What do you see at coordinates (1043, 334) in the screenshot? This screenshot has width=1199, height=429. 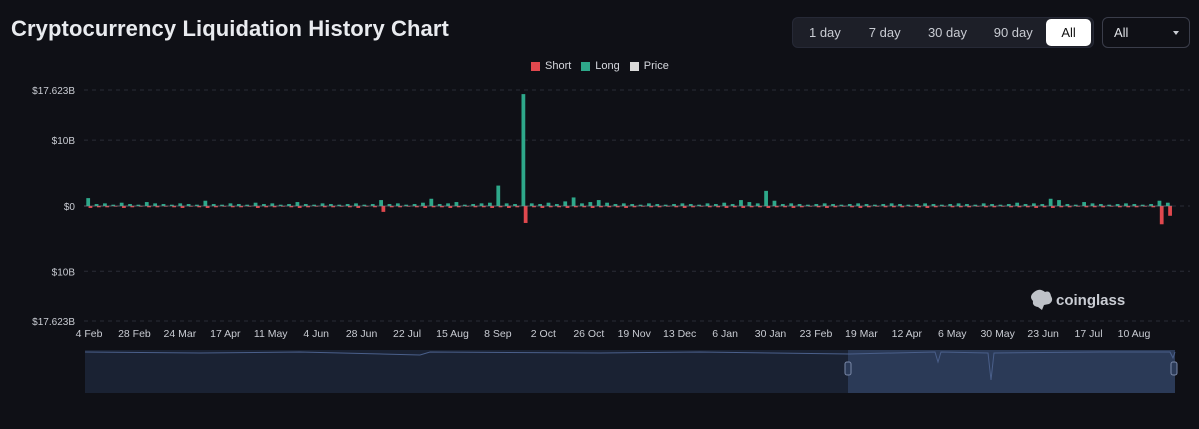 I see `x-tick-label: 23 Jun` at bounding box center [1043, 334].